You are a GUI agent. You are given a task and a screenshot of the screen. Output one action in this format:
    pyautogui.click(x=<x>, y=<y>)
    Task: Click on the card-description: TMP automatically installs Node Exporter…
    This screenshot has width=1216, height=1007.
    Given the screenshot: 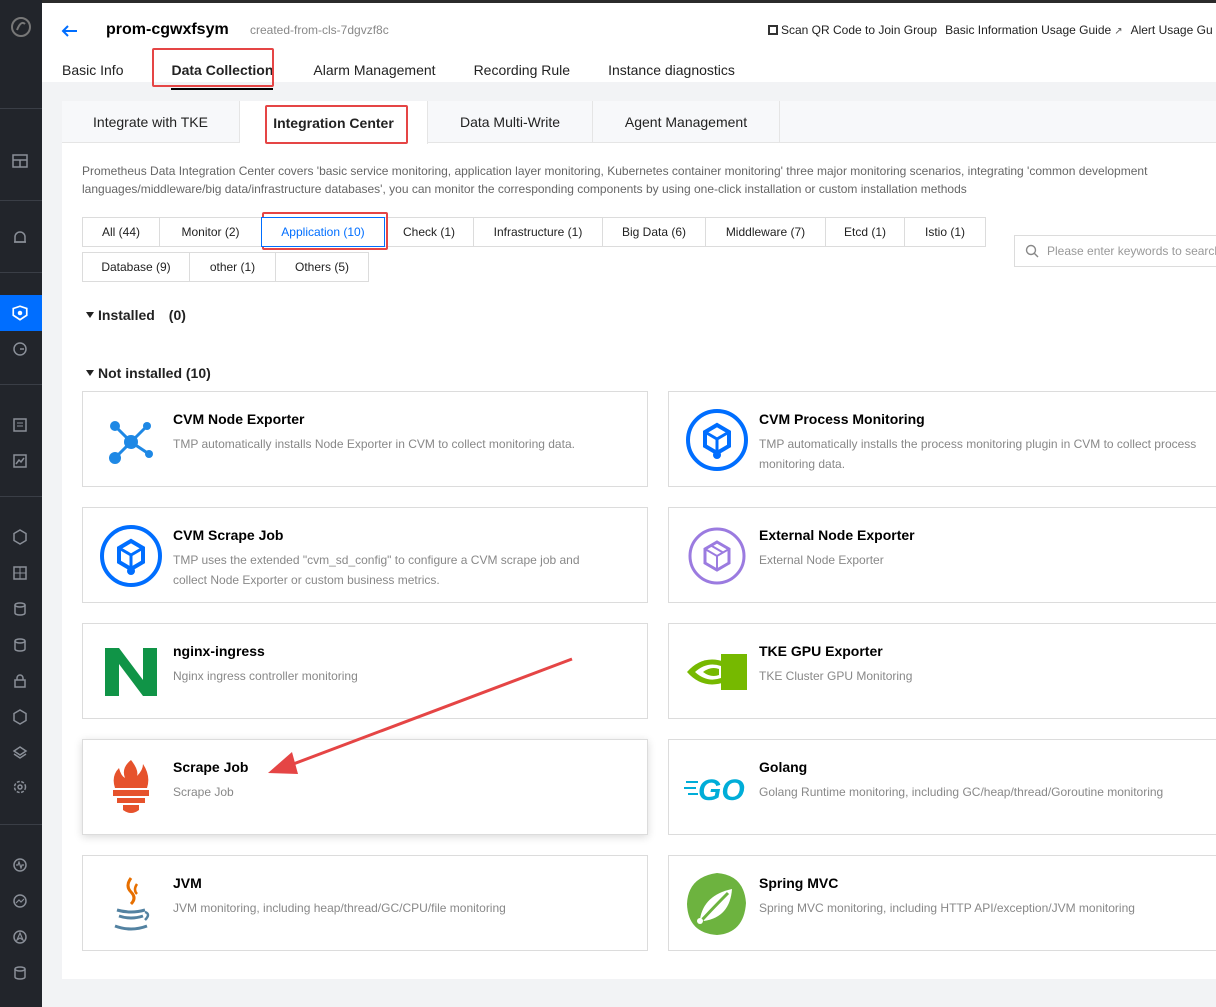 What is the action you would take?
    pyautogui.click(x=374, y=444)
    